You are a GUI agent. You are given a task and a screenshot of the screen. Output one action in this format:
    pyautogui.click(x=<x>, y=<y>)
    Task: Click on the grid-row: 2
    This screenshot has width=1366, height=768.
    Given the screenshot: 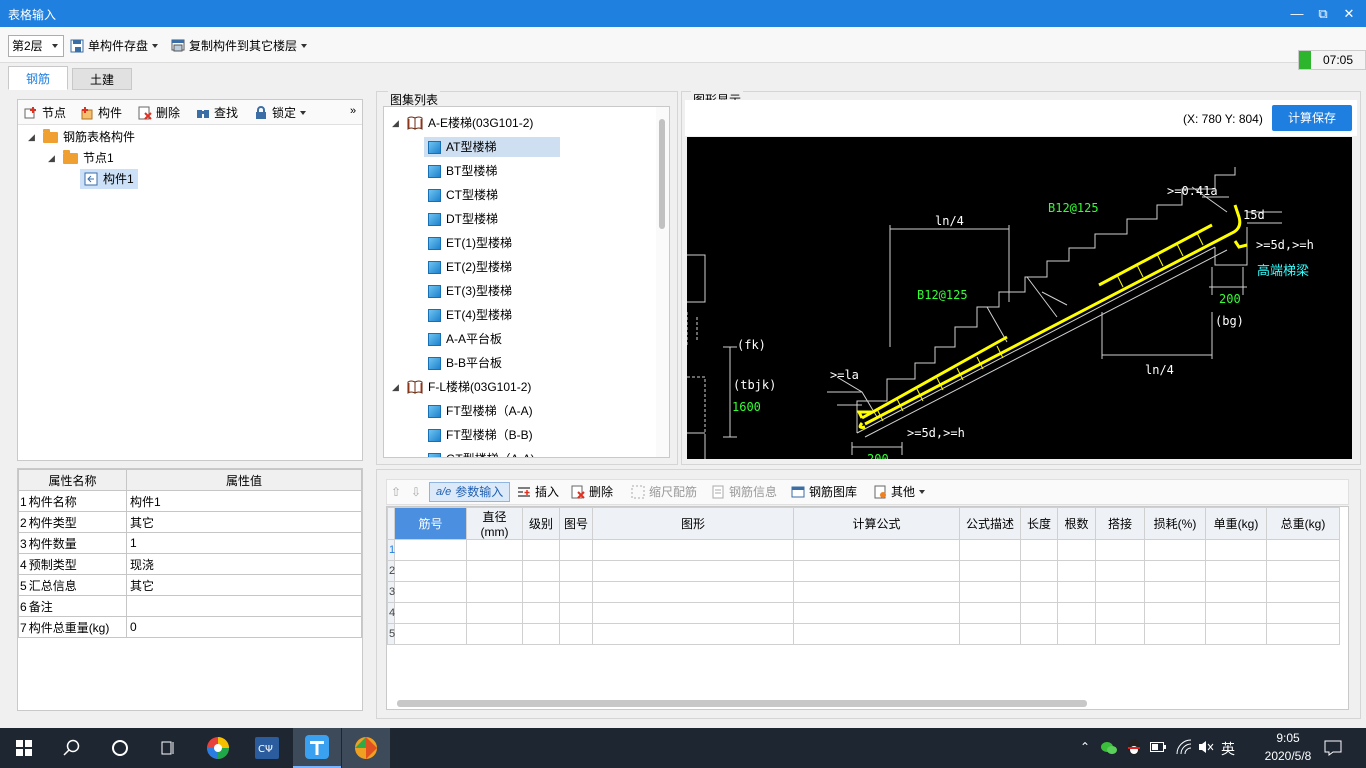 What is the action you would take?
    pyautogui.click(x=863, y=571)
    